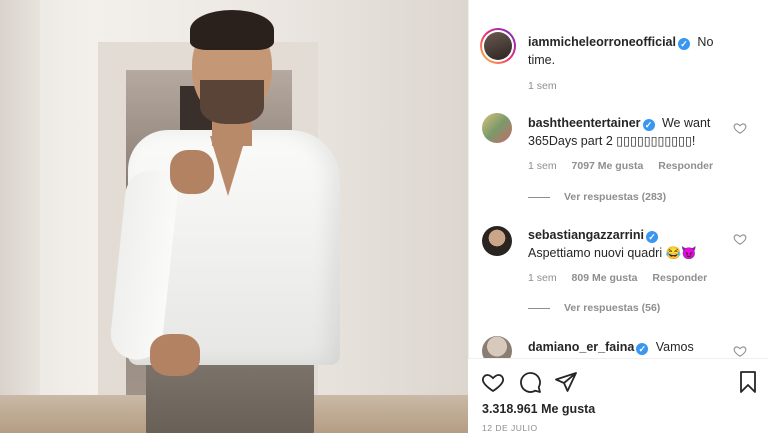 This screenshot has width=768, height=433. Describe the element at coordinates (674, 347) in the screenshot. I see `comment-text: Vamos` at that location.